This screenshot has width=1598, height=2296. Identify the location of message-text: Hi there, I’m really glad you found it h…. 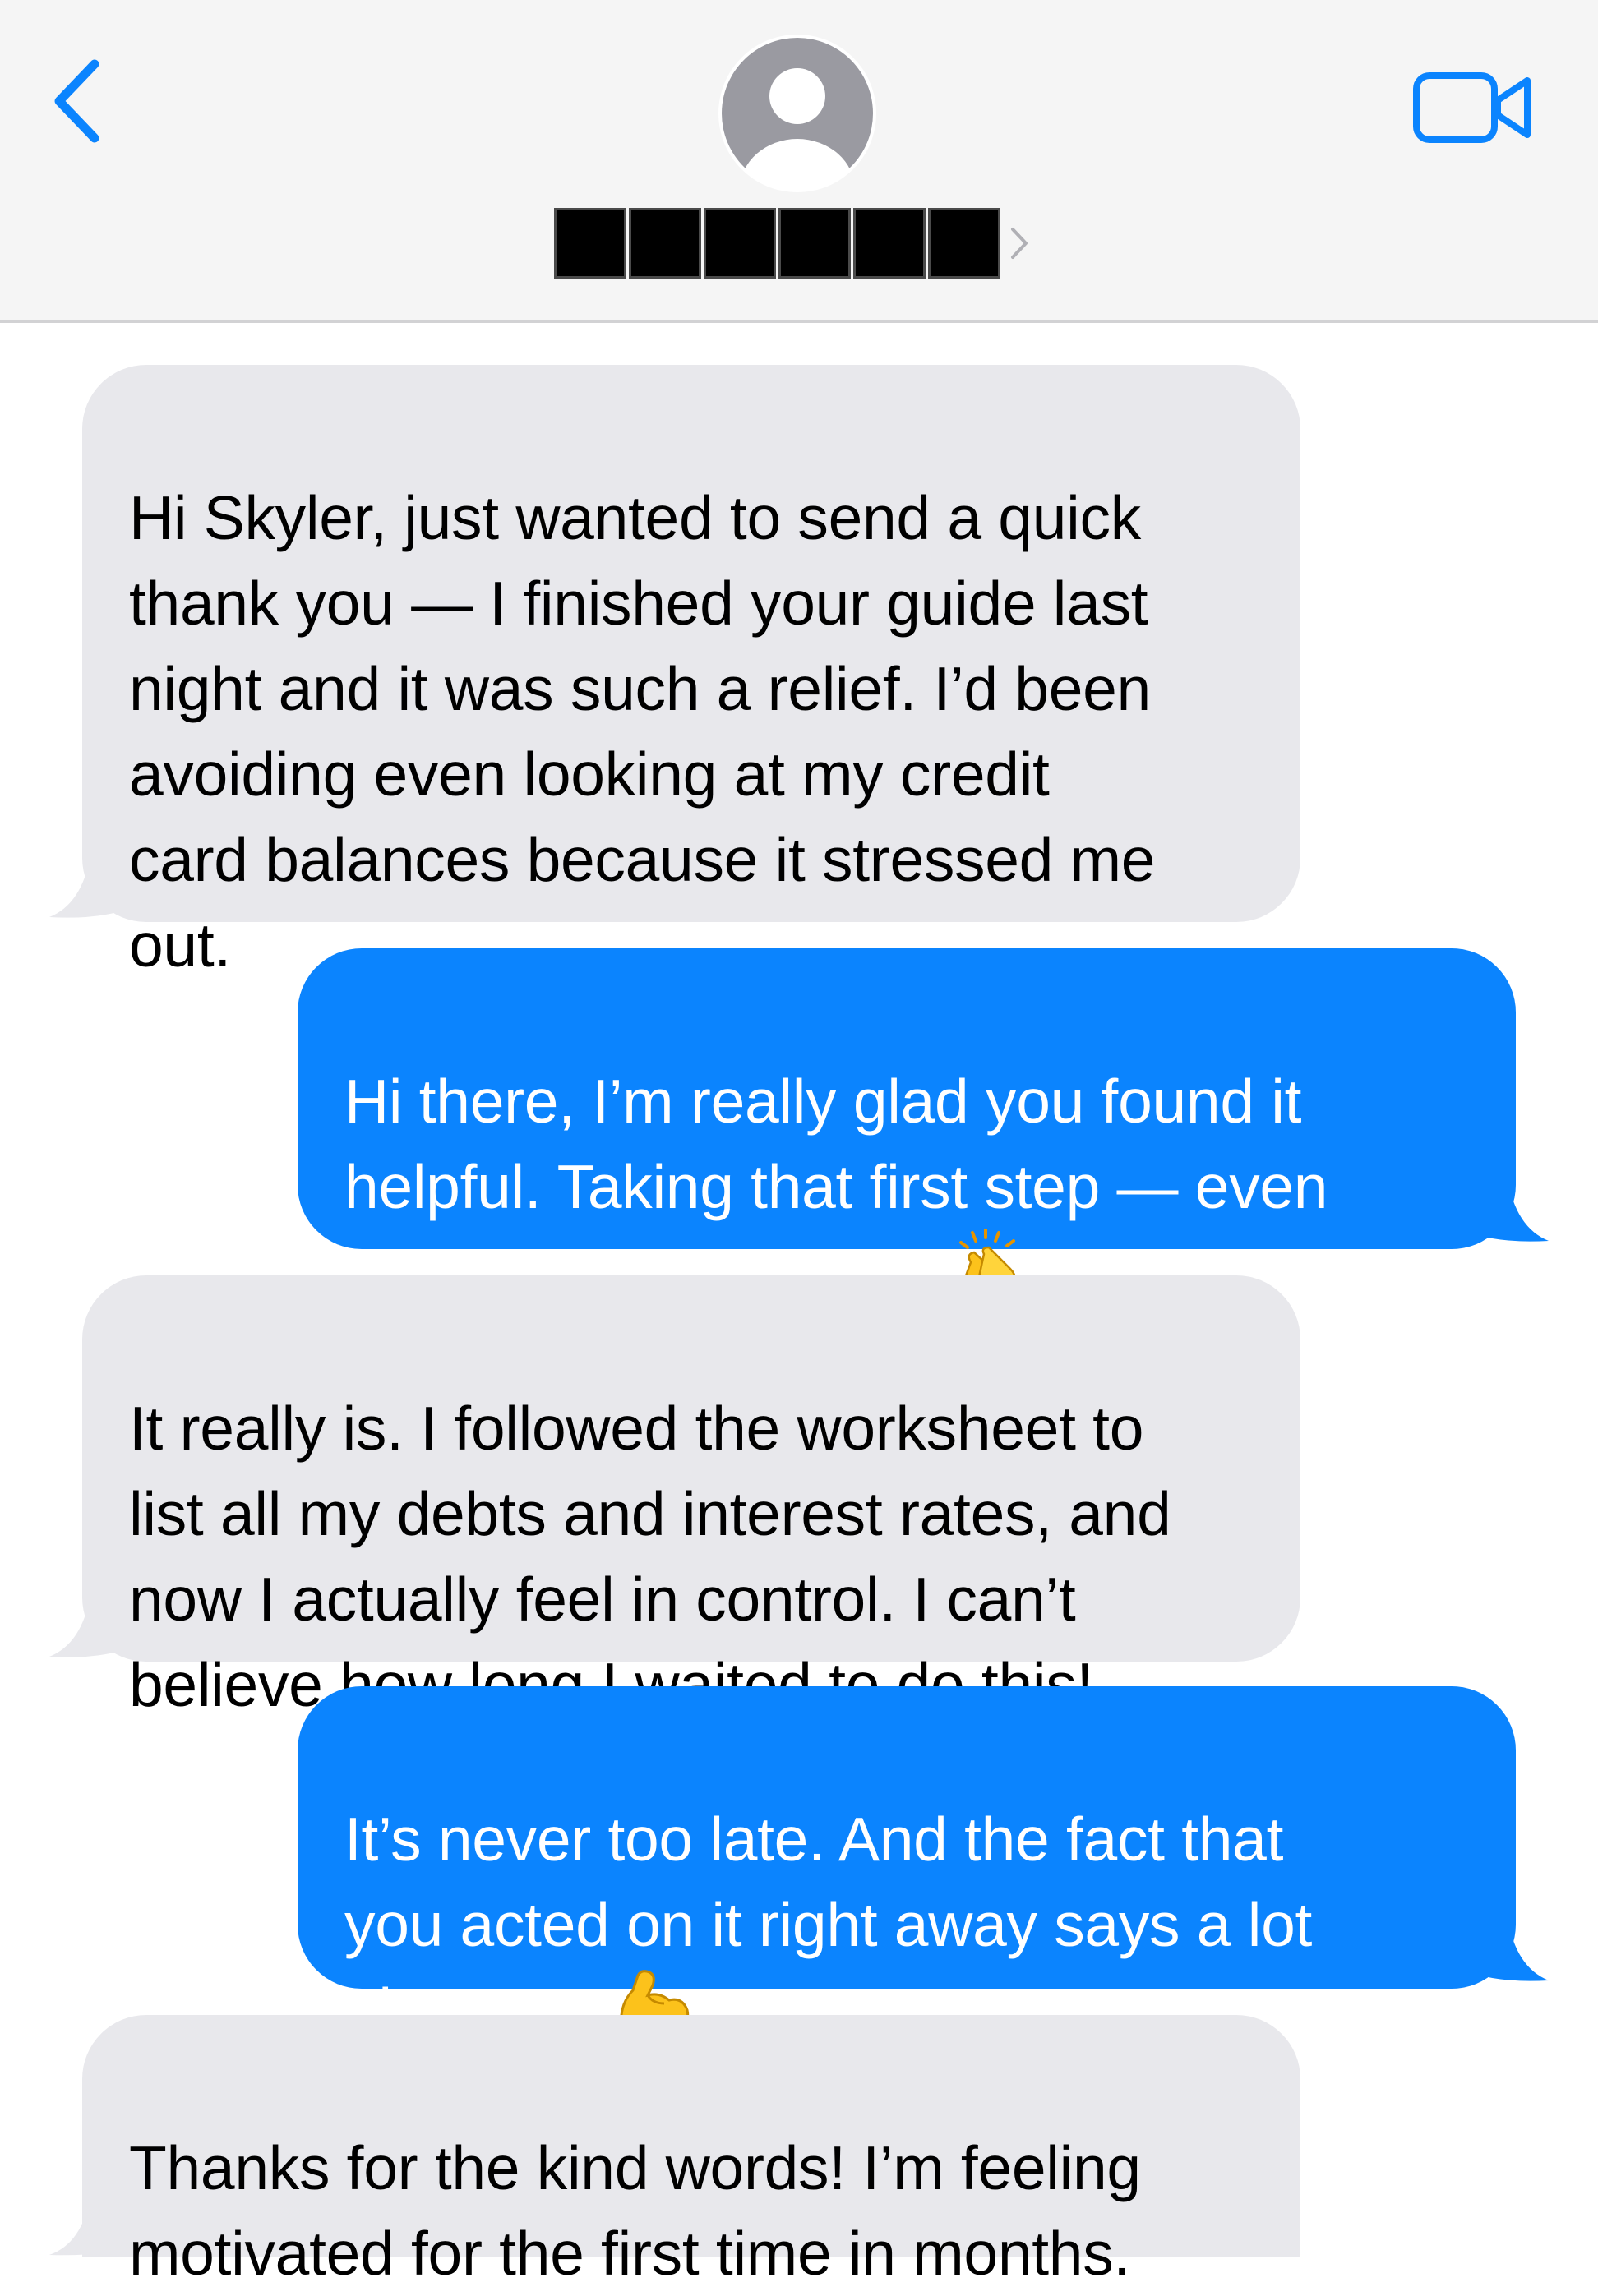
(836, 1188).